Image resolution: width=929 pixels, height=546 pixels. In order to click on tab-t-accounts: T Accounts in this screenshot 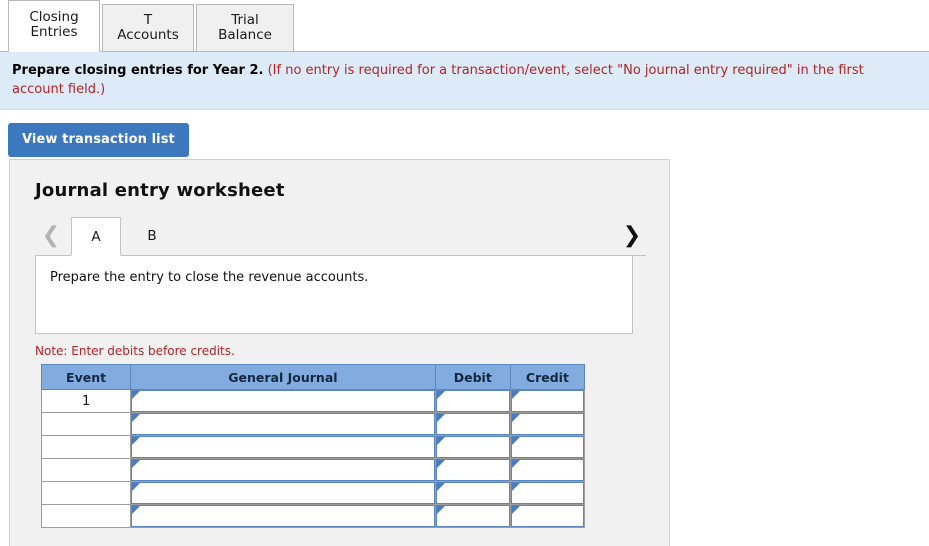, I will do `click(148, 27)`.